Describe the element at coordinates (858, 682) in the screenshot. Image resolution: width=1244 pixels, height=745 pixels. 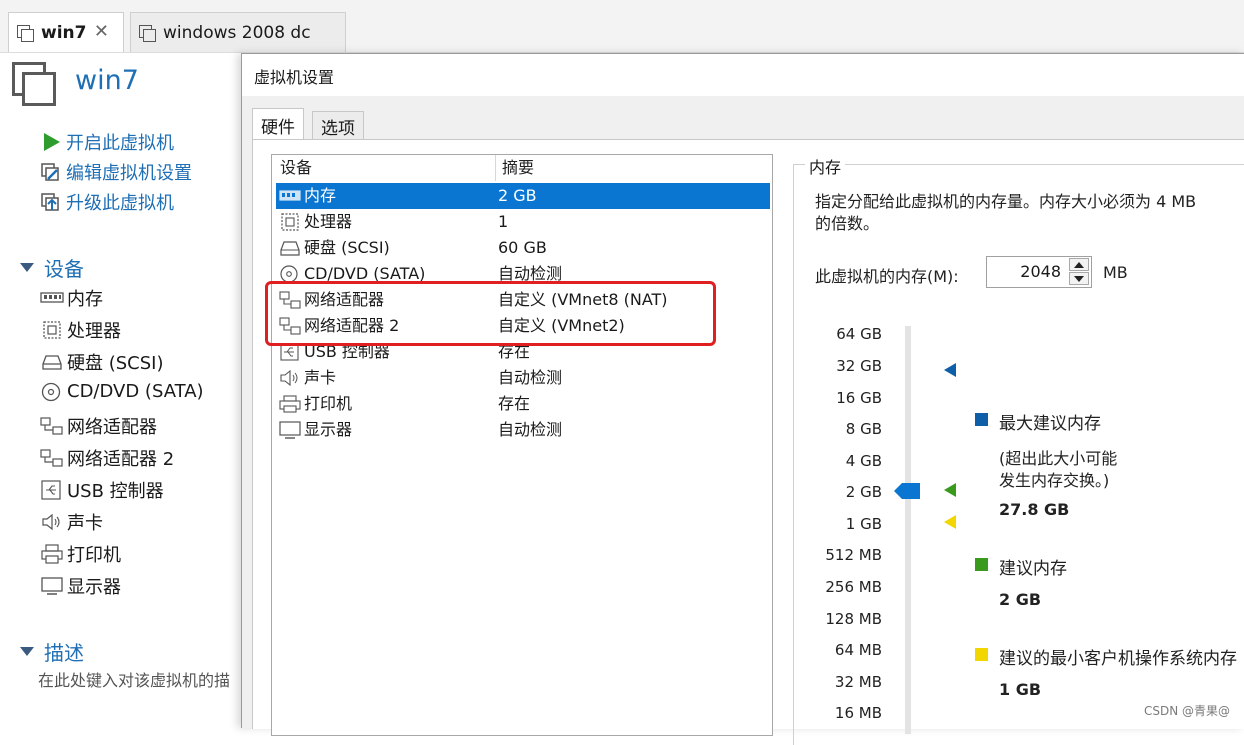
I see `scale-label: 32 MB` at that location.